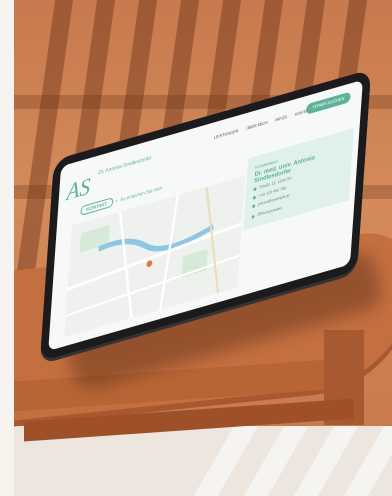  Describe the element at coordinates (78, 189) in the screenshot. I see `site-logo: AS` at that location.